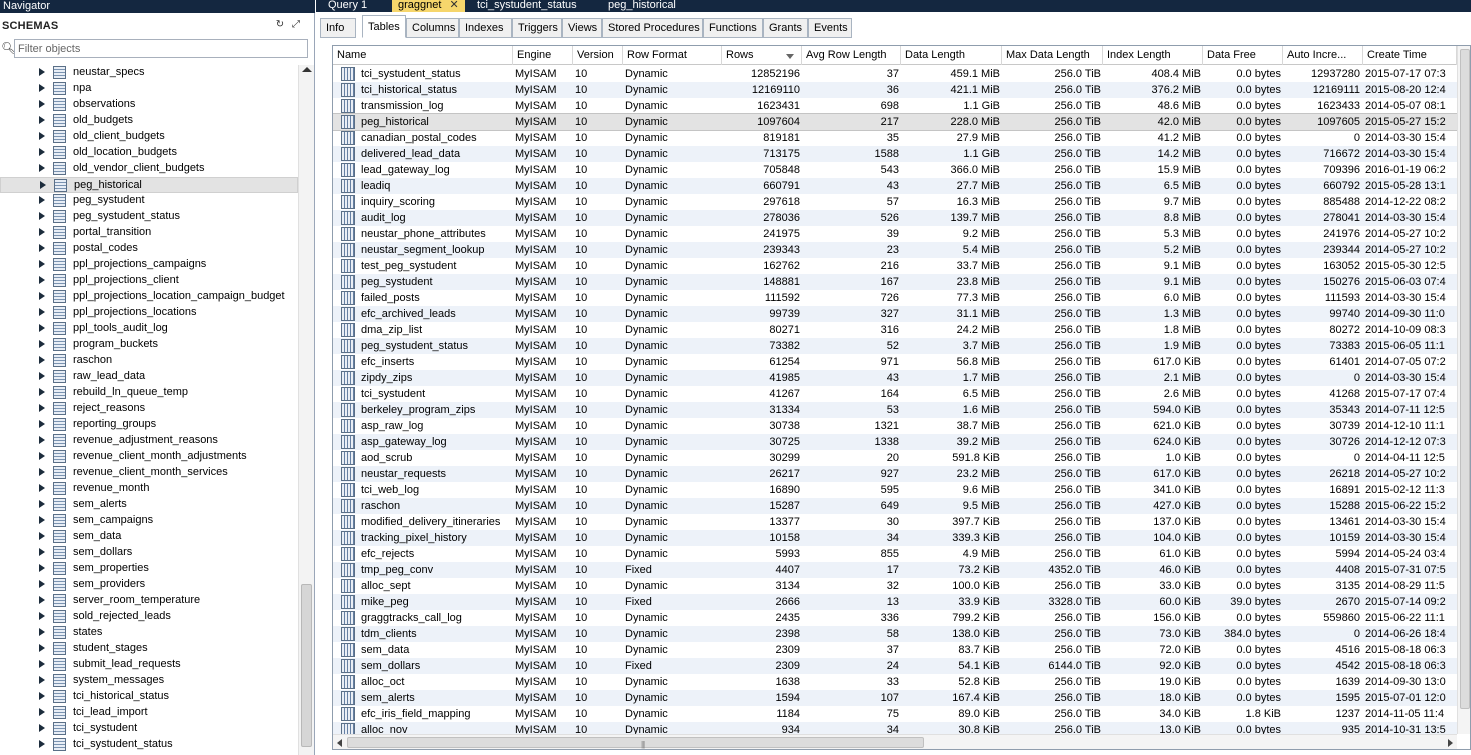  Describe the element at coordinates (149, 313) in the screenshot. I see `tree-item: ppl_projections_locations` at that location.